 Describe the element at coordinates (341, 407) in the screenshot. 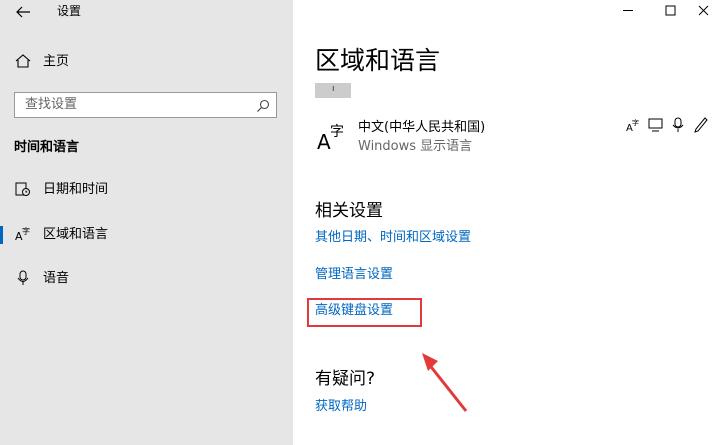

I see `link-get-help: 获取帮助` at that location.